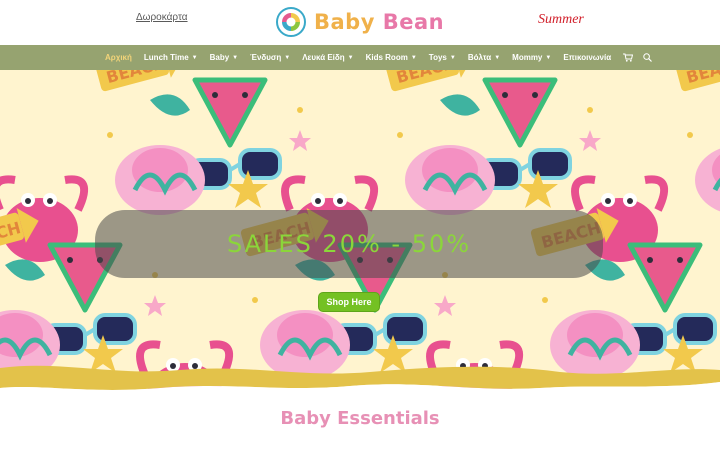 Image resolution: width=720 pixels, height=450 pixels. I want to click on nav-item-lunch-time: Lunch Time ▼, so click(171, 57).